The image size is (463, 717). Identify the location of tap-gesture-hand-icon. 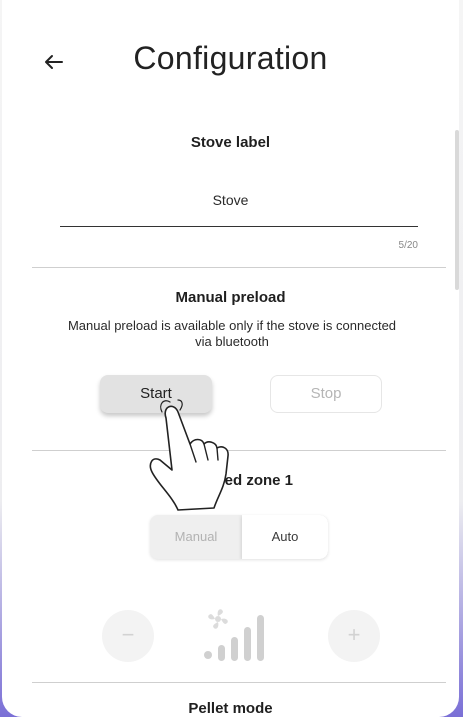
(189, 455).